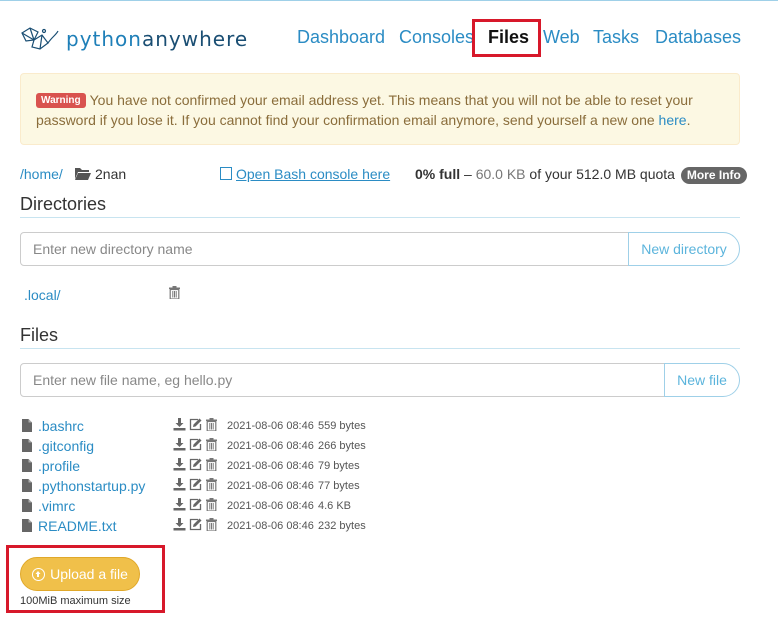 The height and width of the screenshot is (617, 778). I want to click on file-size: 4.6 KB, so click(335, 506).